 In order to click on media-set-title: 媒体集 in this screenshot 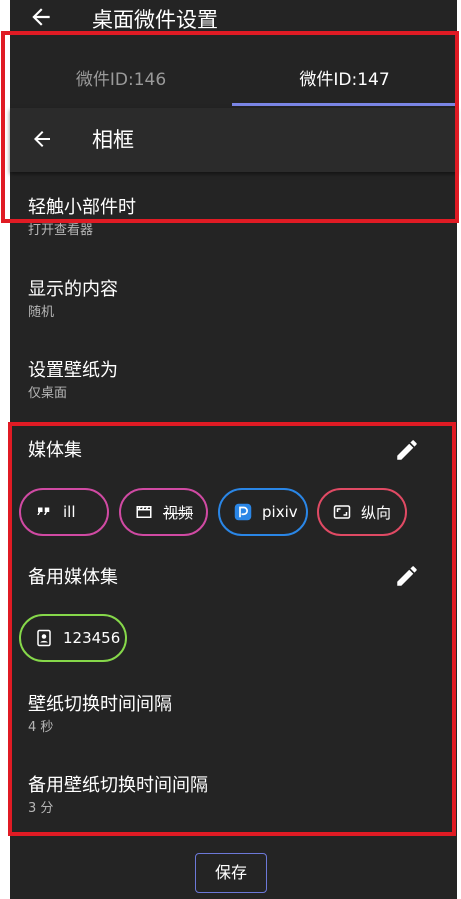, I will do `click(55, 450)`.